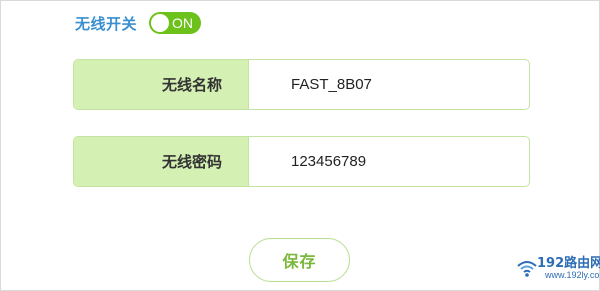  What do you see at coordinates (183, 23) in the screenshot?
I see `toggle-state-text: ON` at bounding box center [183, 23].